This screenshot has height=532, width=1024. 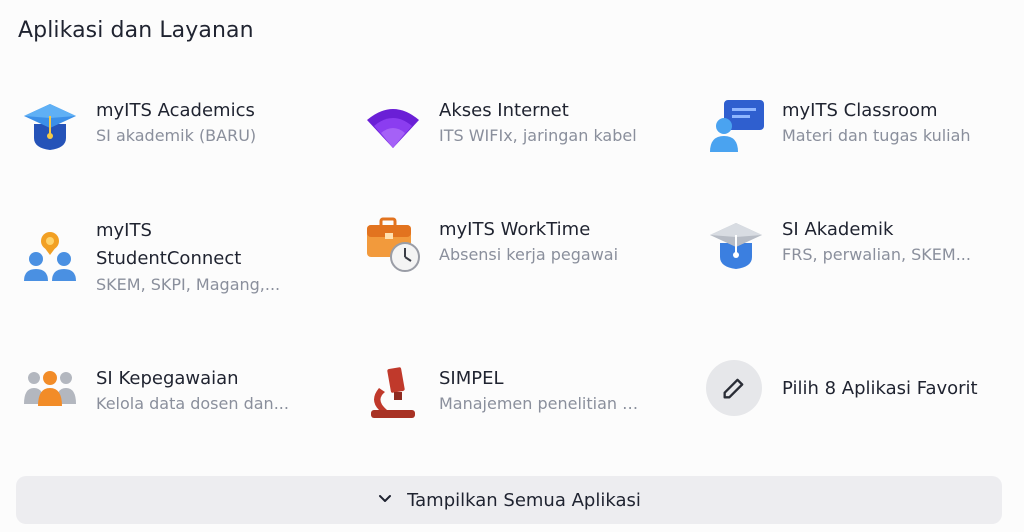 I want to click on app-desc: ITS WIFIx, jaringan kabel, so click(x=538, y=135).